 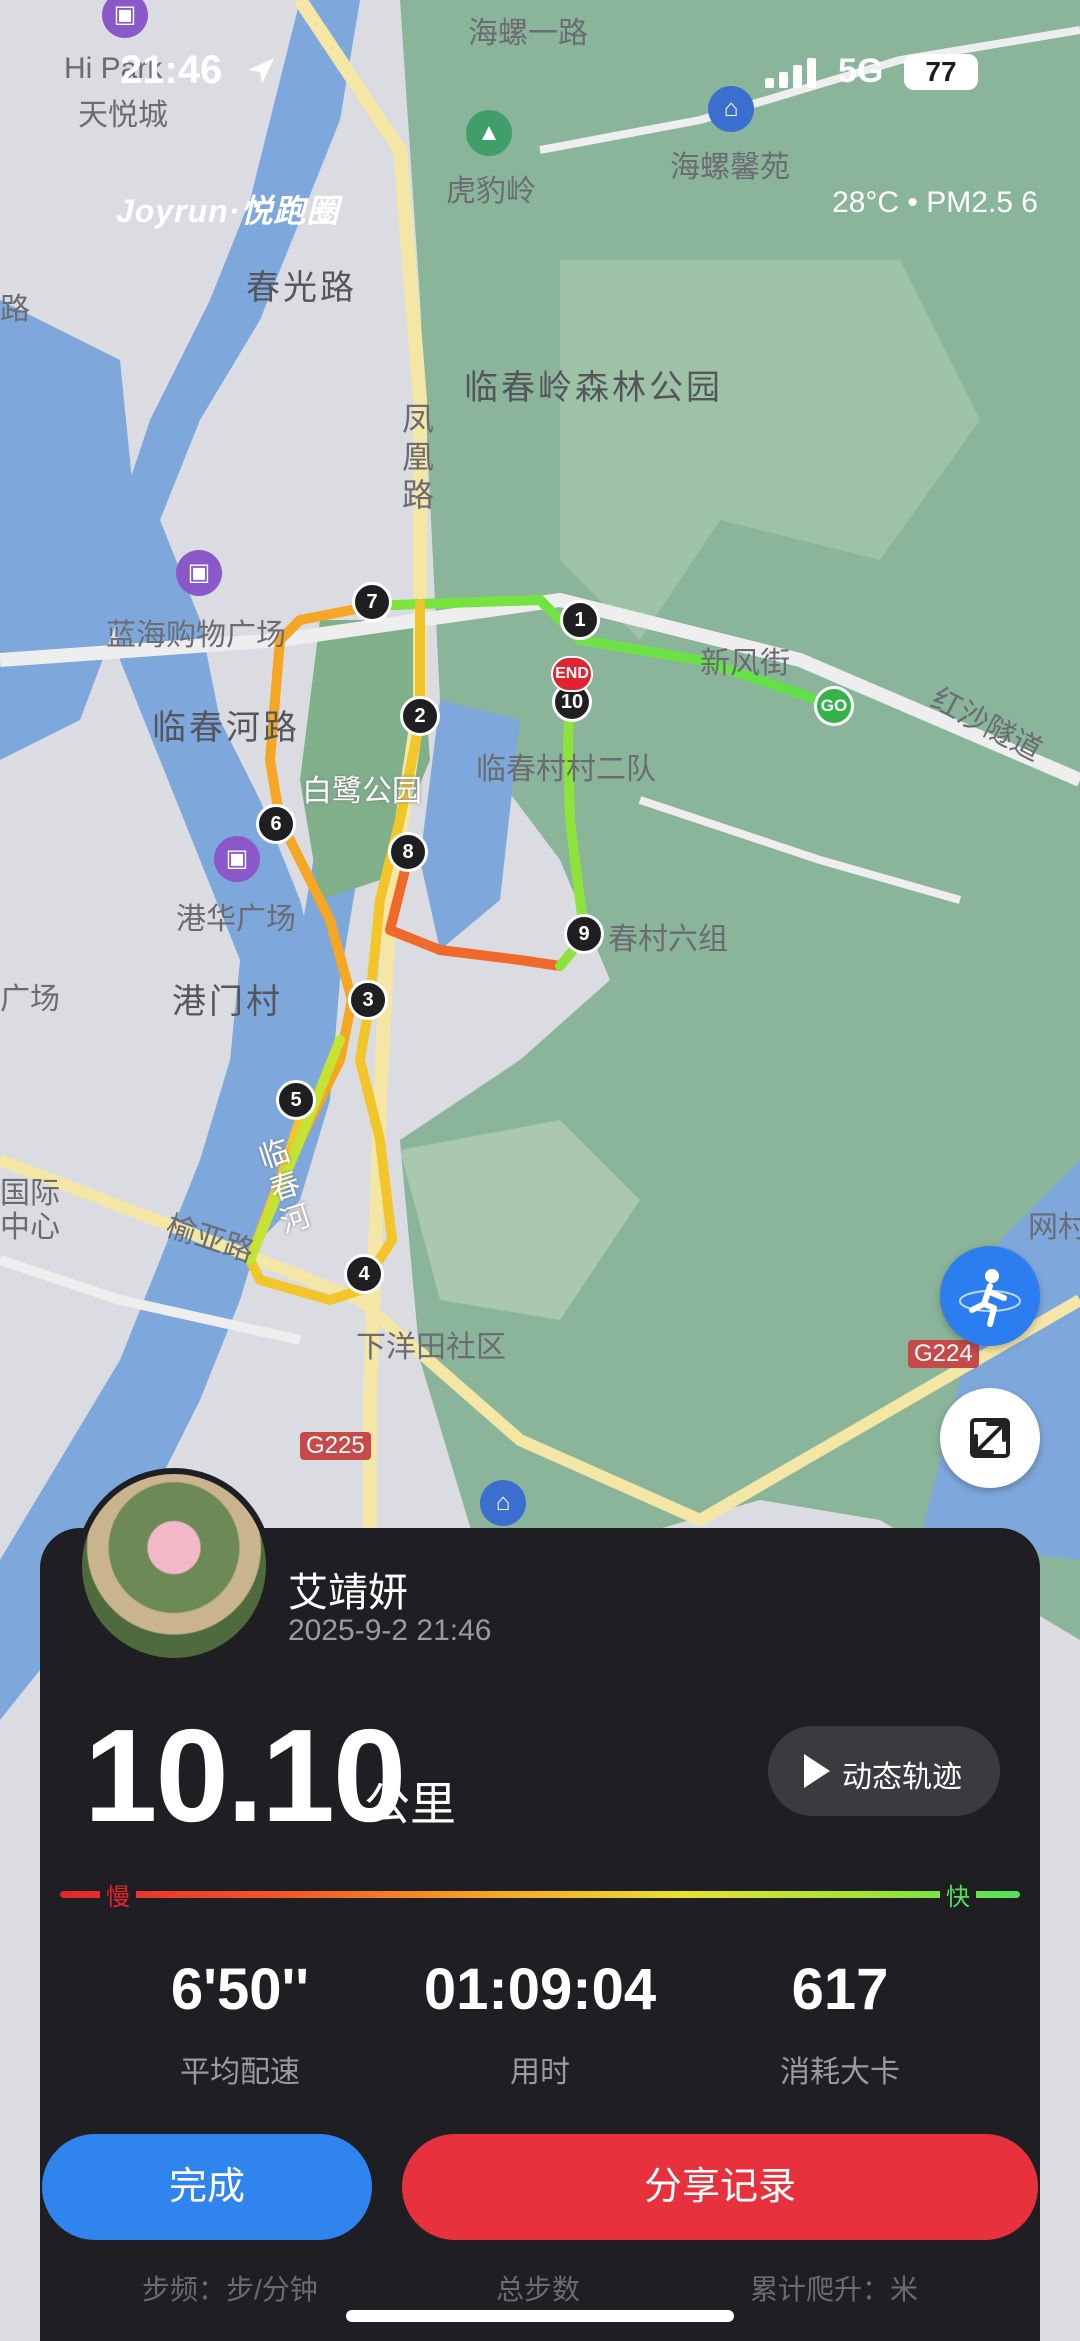 What do you see at coordinates (240, 2023) in the screenshot?
I see `stat-avg-pace: 6'50'' 平均配速` at bounding box center [240, 2023].